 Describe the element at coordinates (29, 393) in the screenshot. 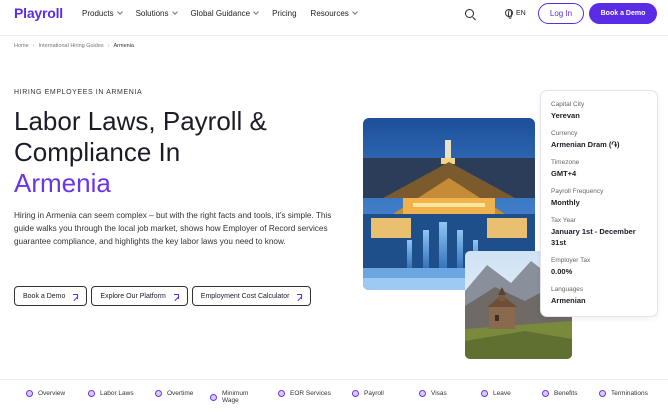

I see `overview-icon` at that location.